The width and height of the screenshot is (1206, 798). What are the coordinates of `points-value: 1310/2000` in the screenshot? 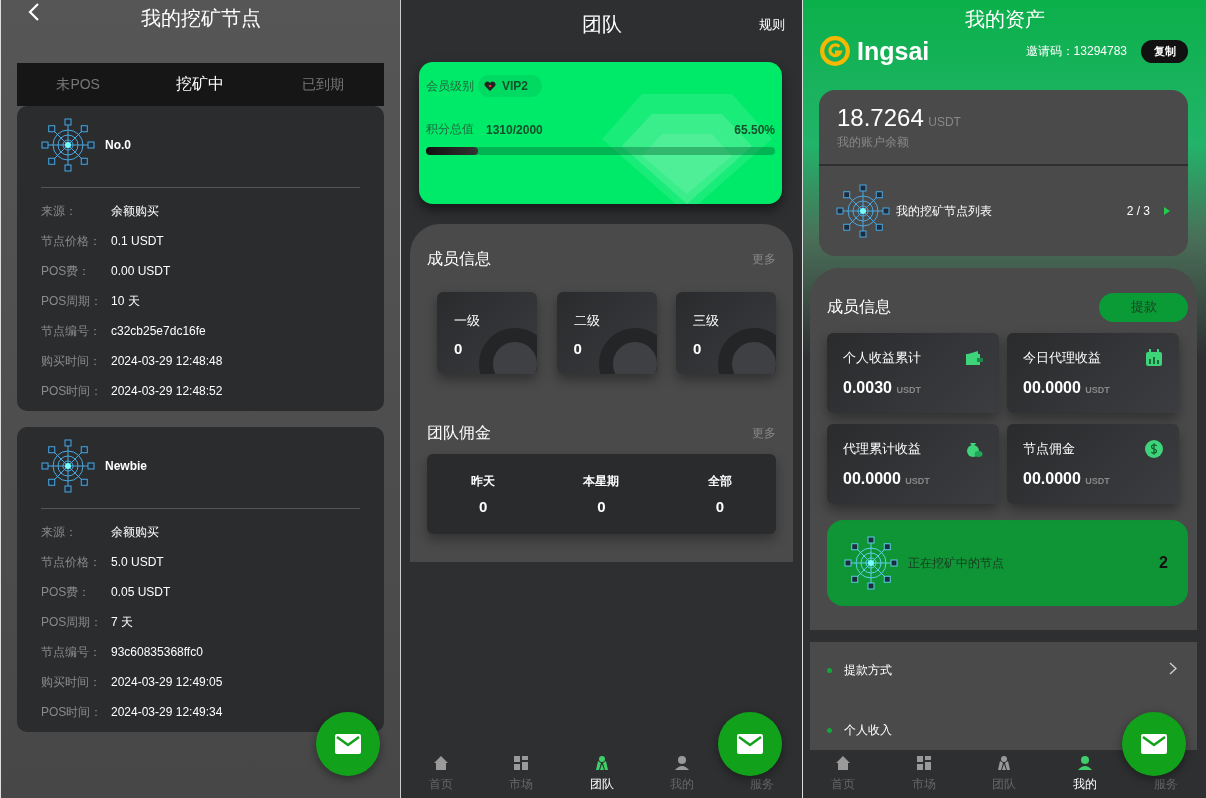 It's located at (514, 129).